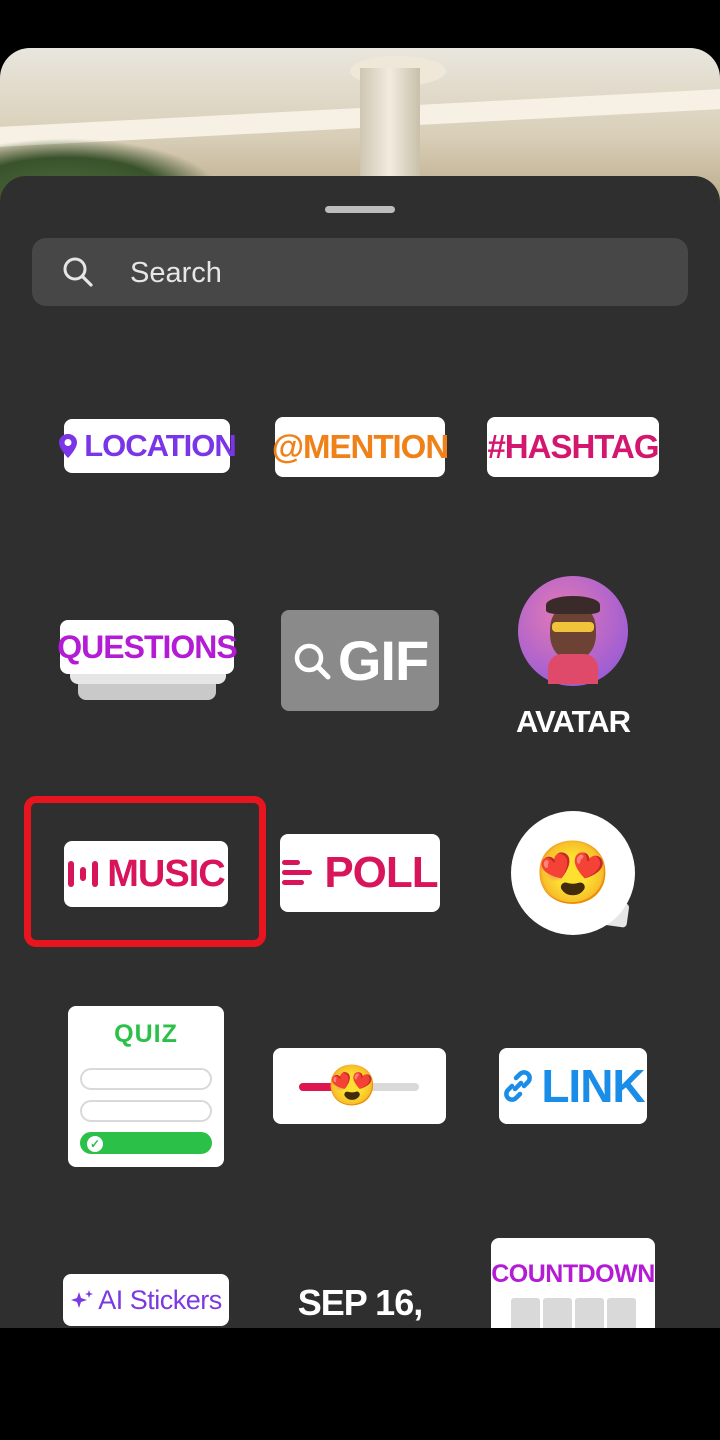  I want to click on hashtag-label: #HASHTAG, so click(573, 446).